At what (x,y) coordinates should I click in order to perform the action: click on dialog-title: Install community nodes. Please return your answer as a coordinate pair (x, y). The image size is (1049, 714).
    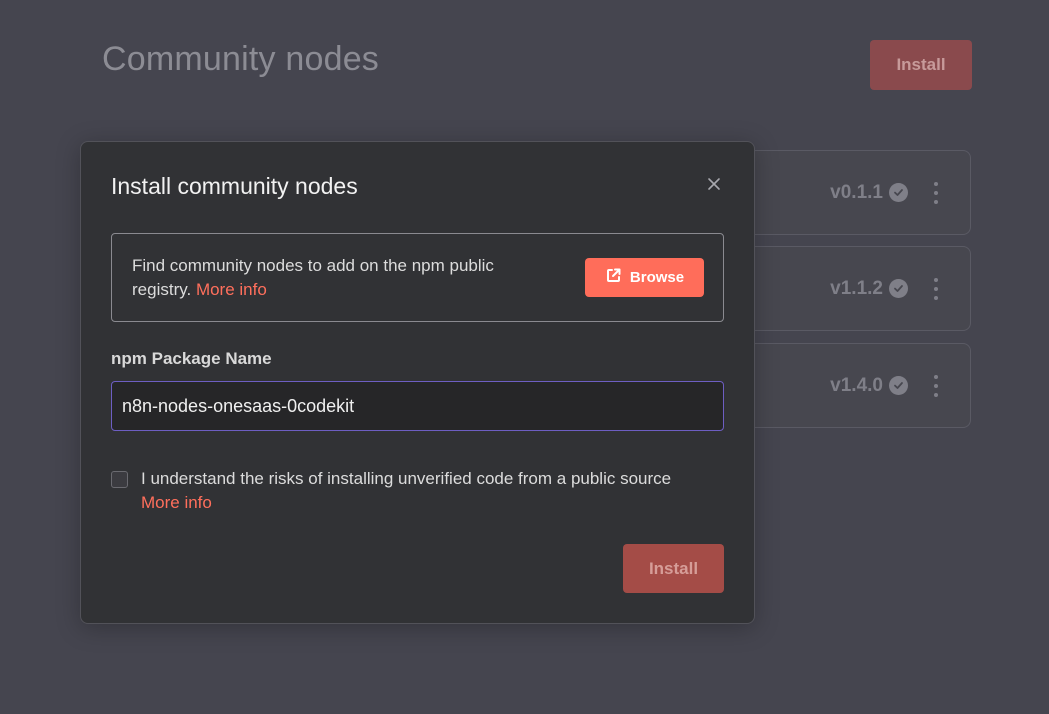
    Looking at the image, I should click on (234, 186).